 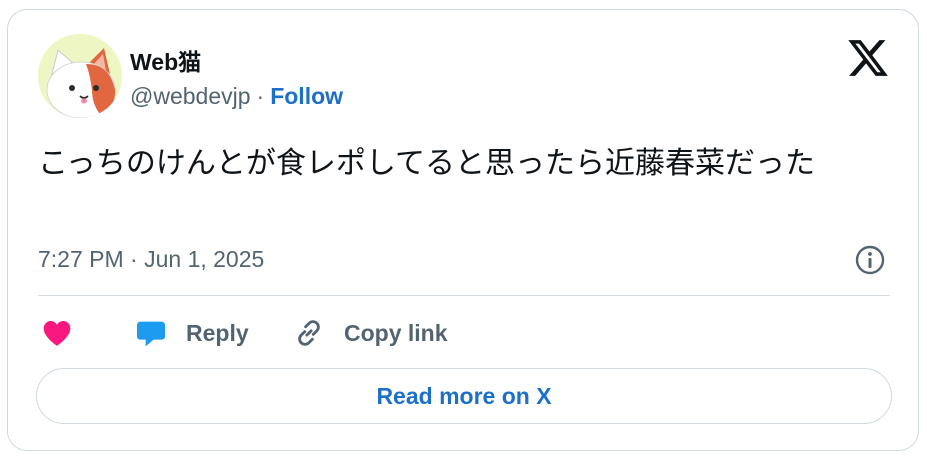 I want to click on reply-button: Reply, so click(x=191, y=333).